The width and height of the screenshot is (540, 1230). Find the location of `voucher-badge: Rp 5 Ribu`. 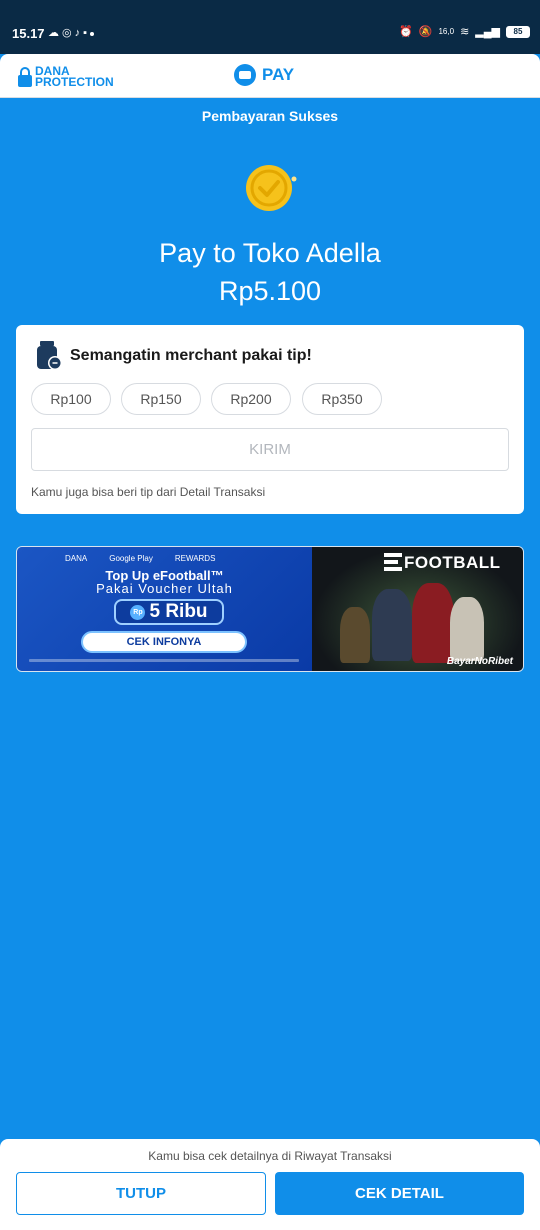

voucher-badge: Rp 5 Ribu is located at coordinates (169, 612).